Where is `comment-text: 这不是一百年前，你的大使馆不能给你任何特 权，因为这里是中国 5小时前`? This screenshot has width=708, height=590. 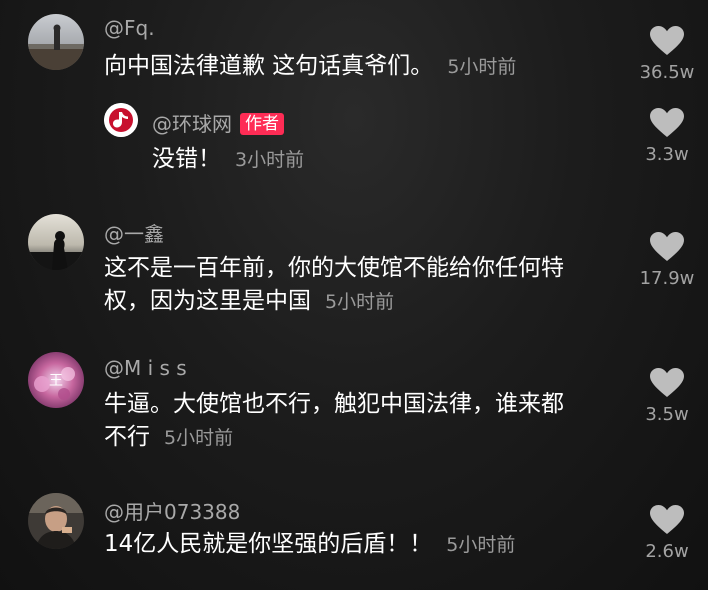 comment-text: 这不是一百年前，你的大使馆不能给你任何特 权，因为这里是中国 5小时前 is located at coordinates (334, 285).